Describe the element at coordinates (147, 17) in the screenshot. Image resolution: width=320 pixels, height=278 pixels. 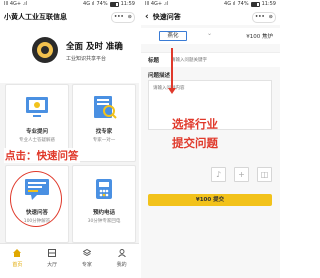
I see `back-arrow-icon: ‹` at that location.